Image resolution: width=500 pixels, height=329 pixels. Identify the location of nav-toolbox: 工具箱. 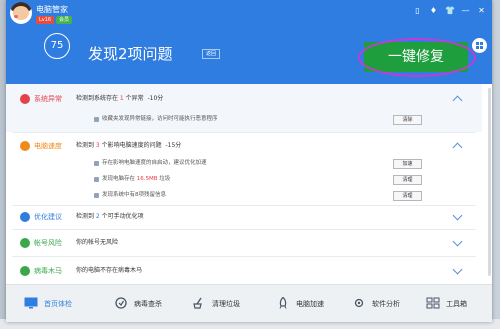
(457, 304).